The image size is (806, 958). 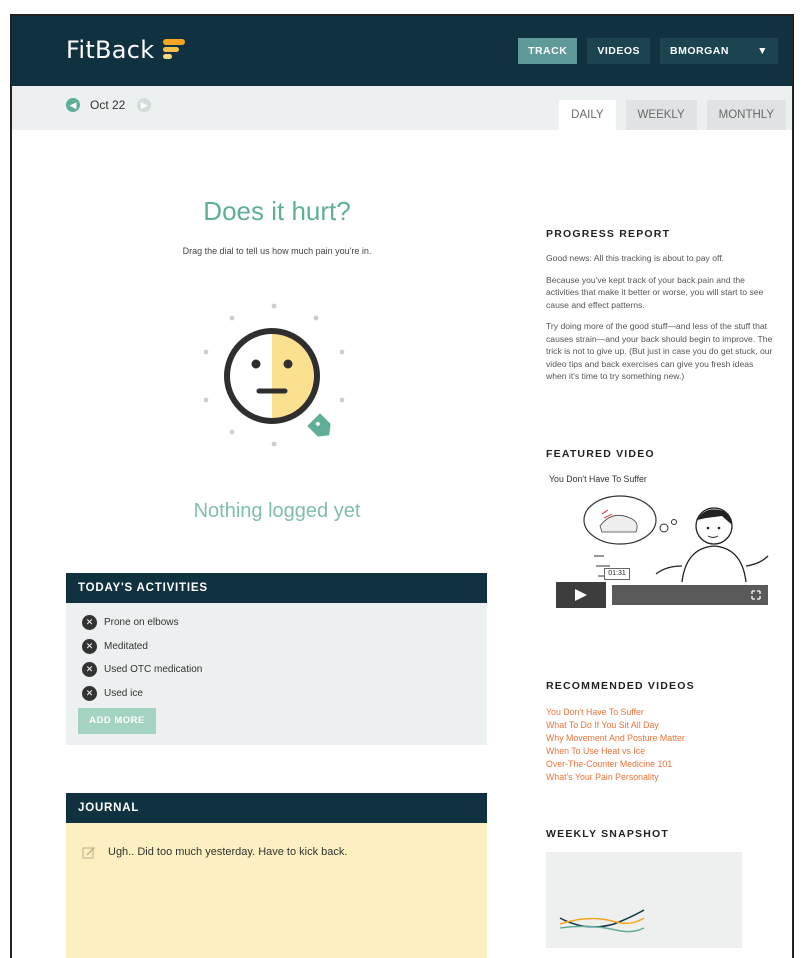 What do you see at coordinates (88, 853) in the screenshot?
I see `pencil-icon` at bounding box center [88, 853].